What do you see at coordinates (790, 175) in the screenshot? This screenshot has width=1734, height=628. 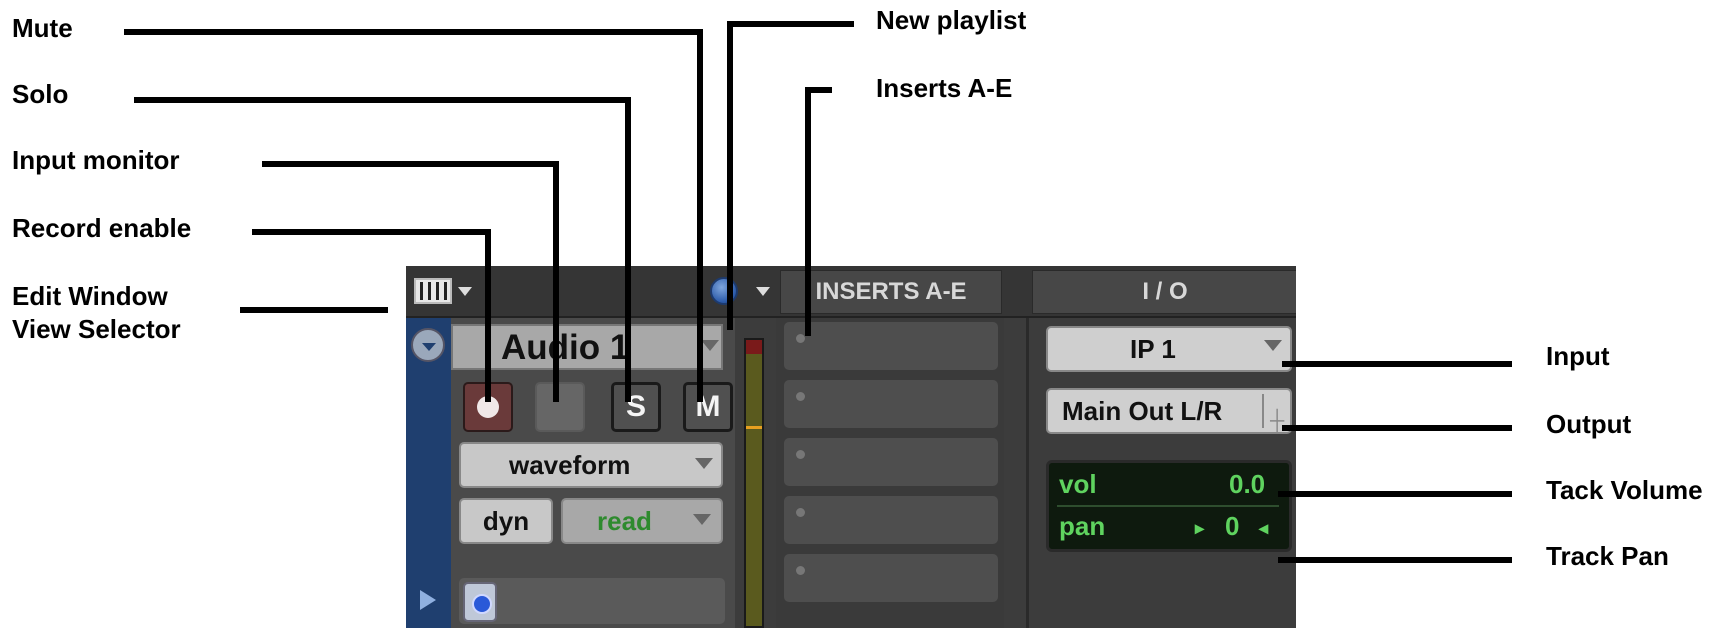 I see `leader-new-playlist` at bounding box center [790, 175].